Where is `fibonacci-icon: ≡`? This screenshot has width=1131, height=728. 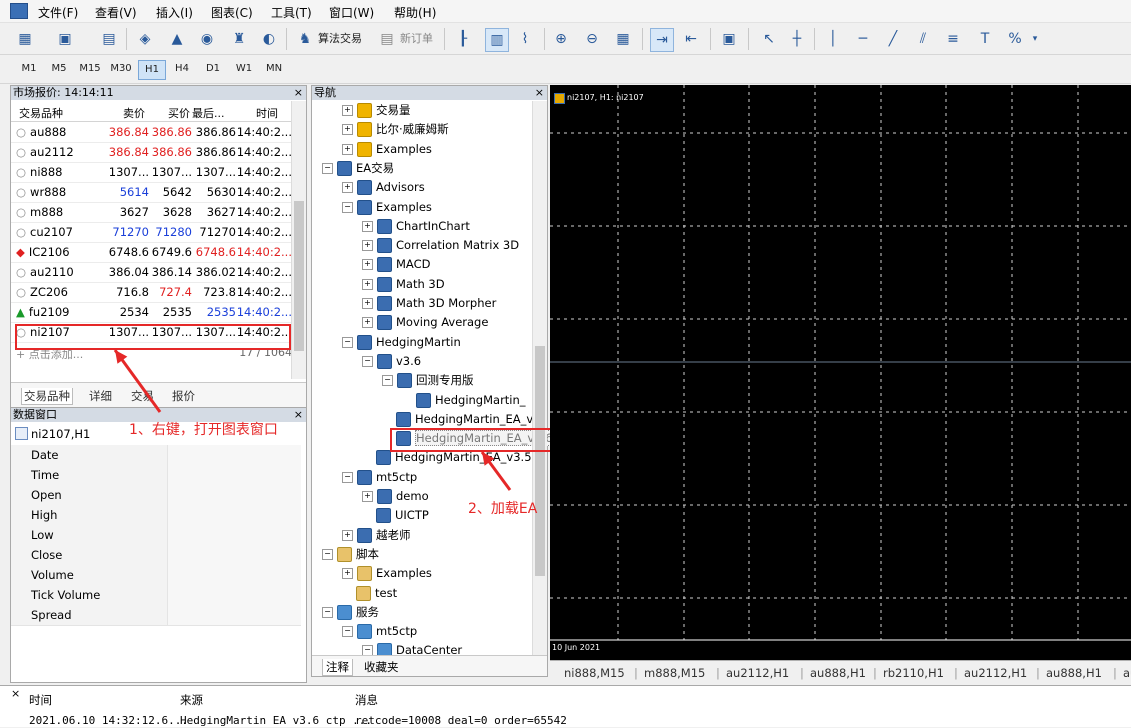 fibonacci-icon: ≡ is located at coordinates (953, 39).